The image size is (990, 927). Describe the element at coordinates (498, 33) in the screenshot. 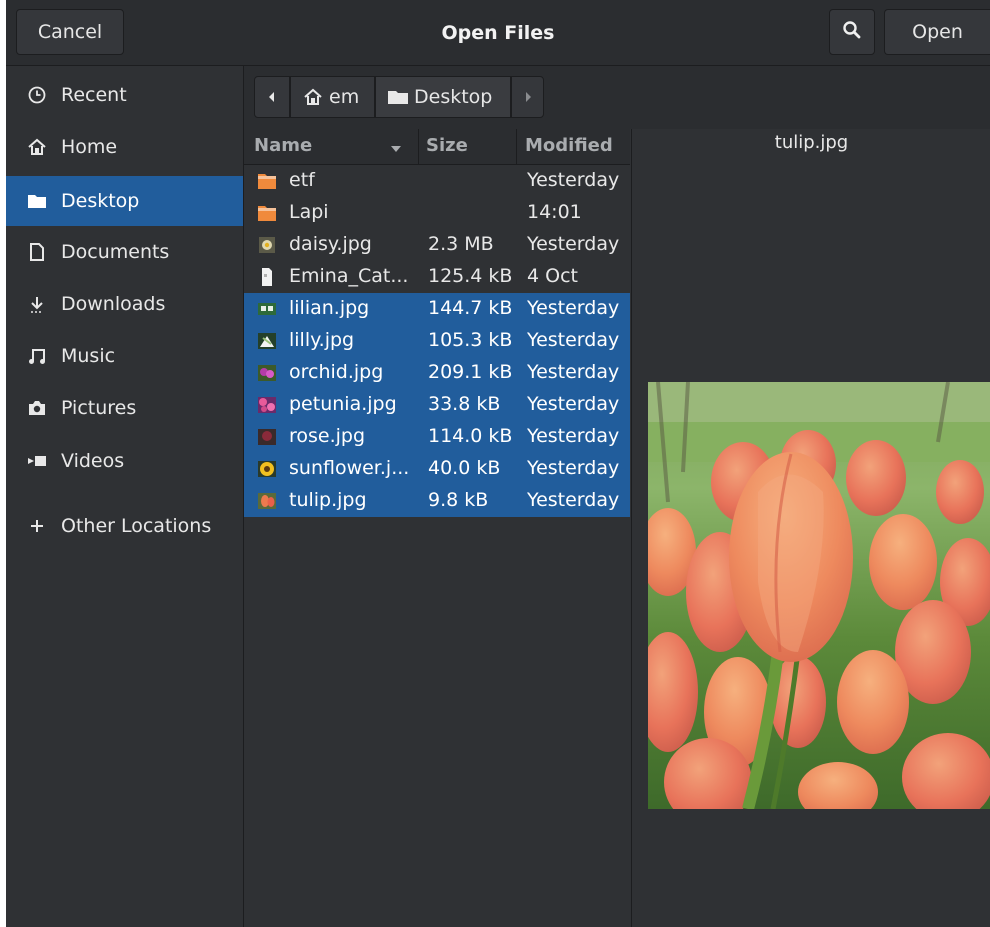

I see `header-bar: Cancel Open Files Open` at that location.